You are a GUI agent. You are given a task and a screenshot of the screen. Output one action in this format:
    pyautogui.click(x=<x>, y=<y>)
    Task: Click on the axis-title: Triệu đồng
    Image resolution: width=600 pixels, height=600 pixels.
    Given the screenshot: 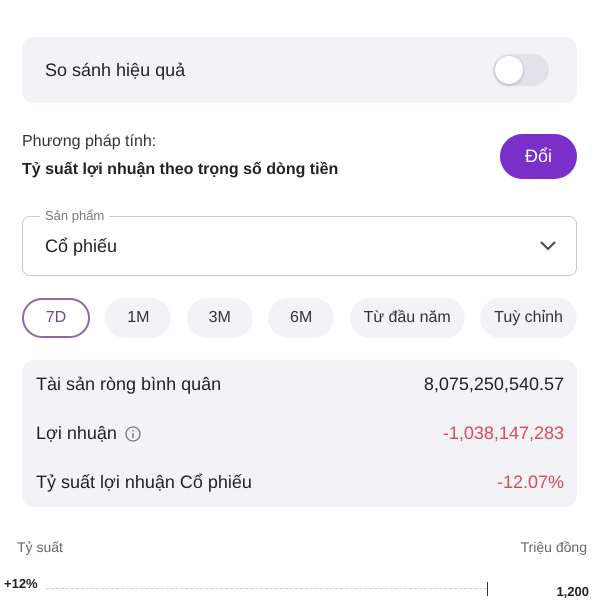 What is the action you would take?
    pyautogui.click(x=553, y=547)
    